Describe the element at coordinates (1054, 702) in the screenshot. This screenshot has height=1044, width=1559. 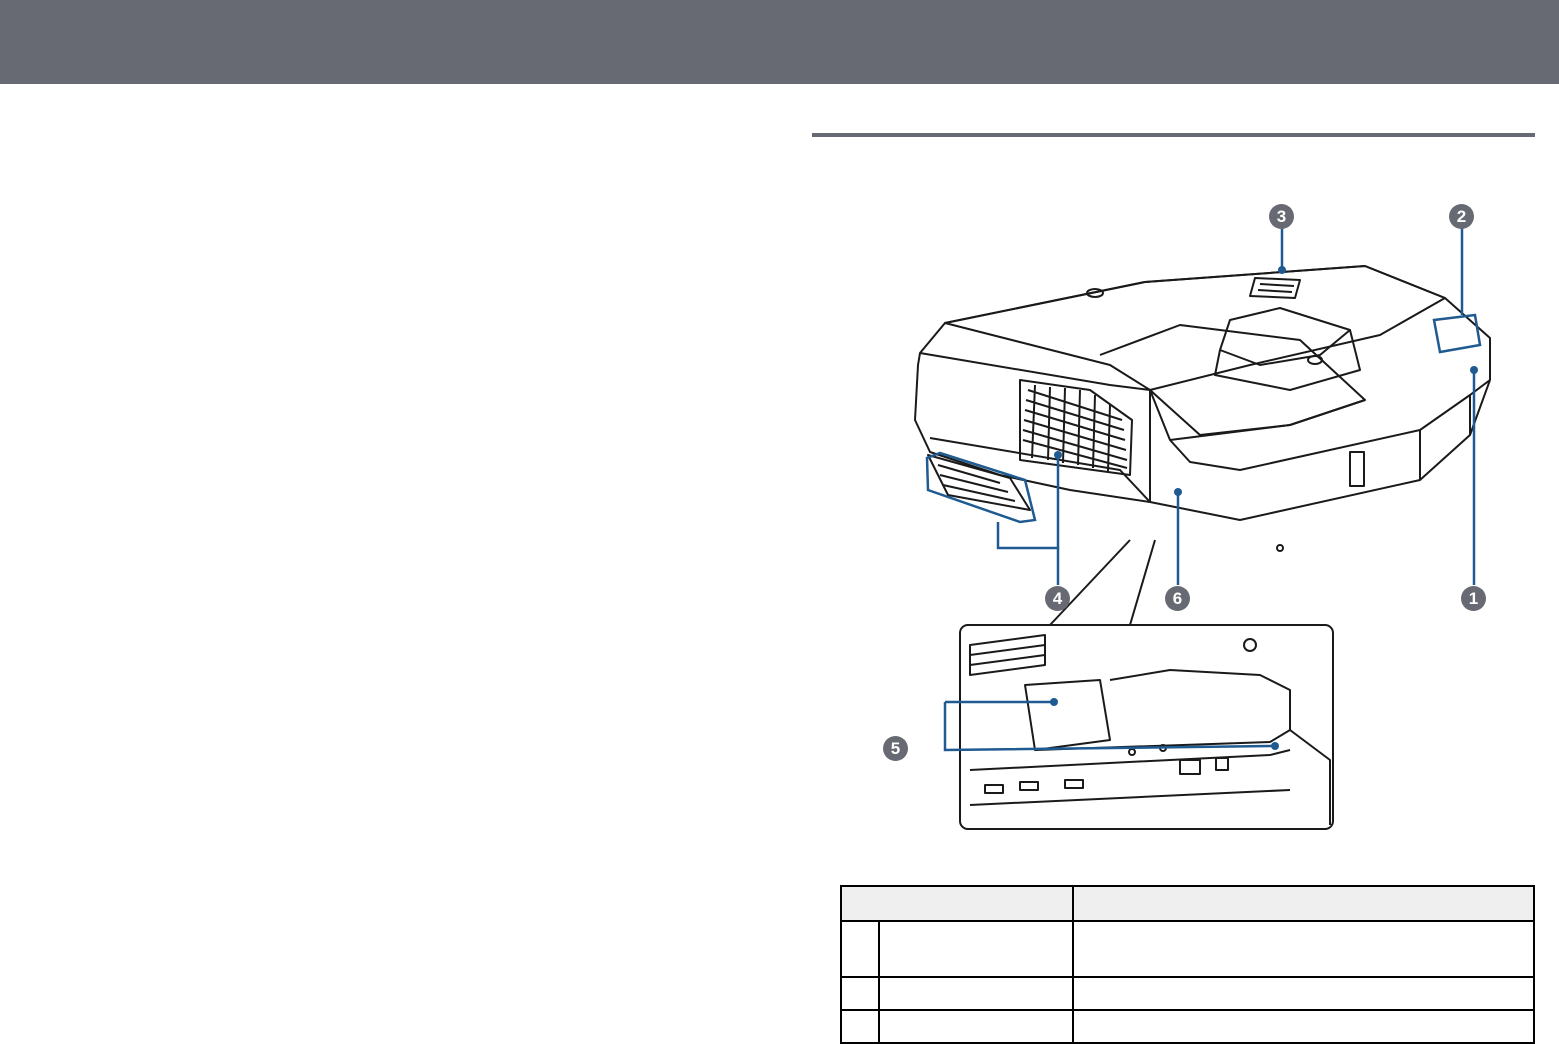
I see `dot-5a` at that location.